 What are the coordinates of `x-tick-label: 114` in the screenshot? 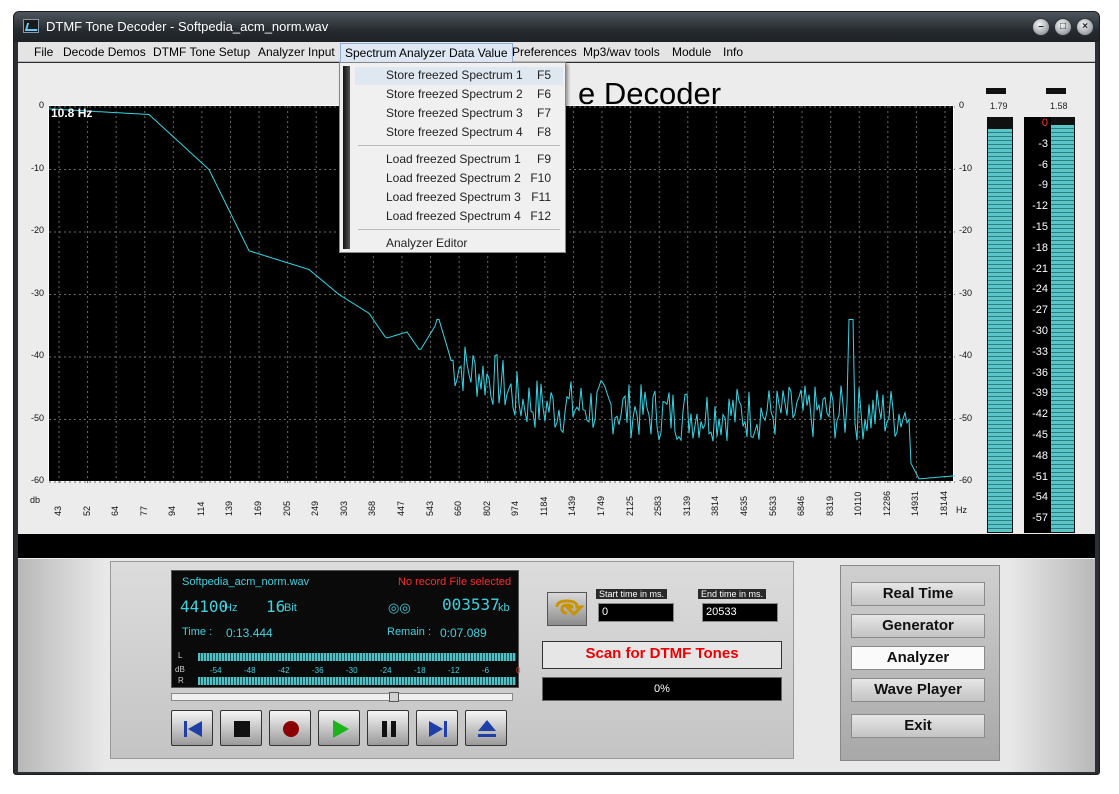 It's located at (200, 508).